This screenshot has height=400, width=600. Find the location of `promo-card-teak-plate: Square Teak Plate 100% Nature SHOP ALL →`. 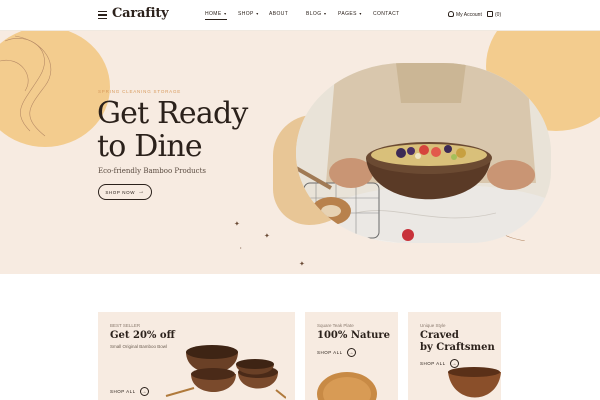

promo-card-teak-plate: Square Teak Plate 100% Nature SHOP ALL → is located at coordinates (351, 356).